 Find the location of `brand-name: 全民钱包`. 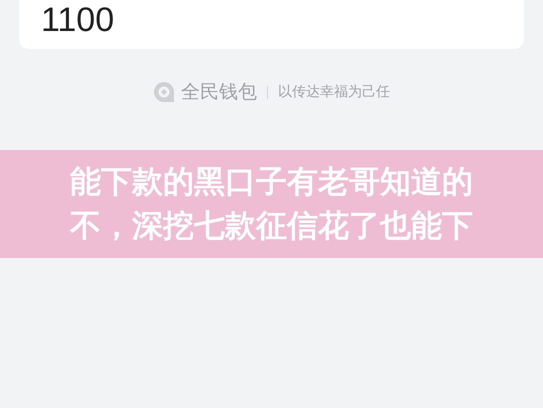

brand-name: 全民钱包 is located at coordinates (219, 93).